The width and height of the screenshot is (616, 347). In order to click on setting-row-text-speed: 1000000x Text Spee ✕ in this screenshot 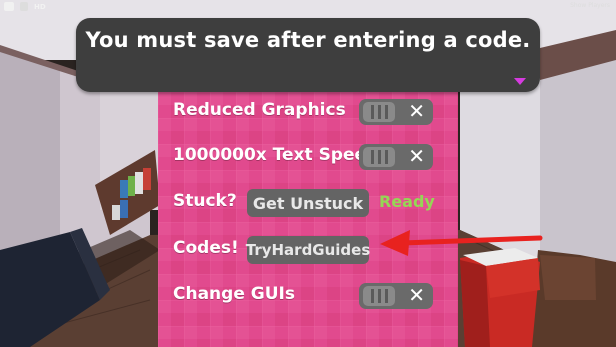, I will do `click(308, 157)`.